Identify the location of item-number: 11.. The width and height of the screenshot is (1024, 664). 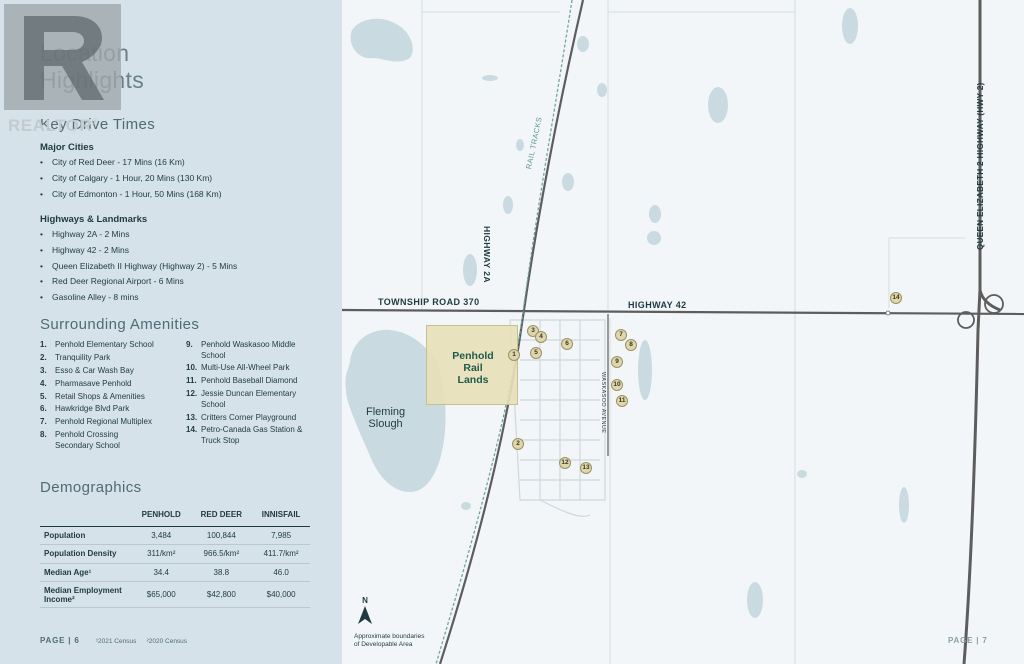
(191, 381).